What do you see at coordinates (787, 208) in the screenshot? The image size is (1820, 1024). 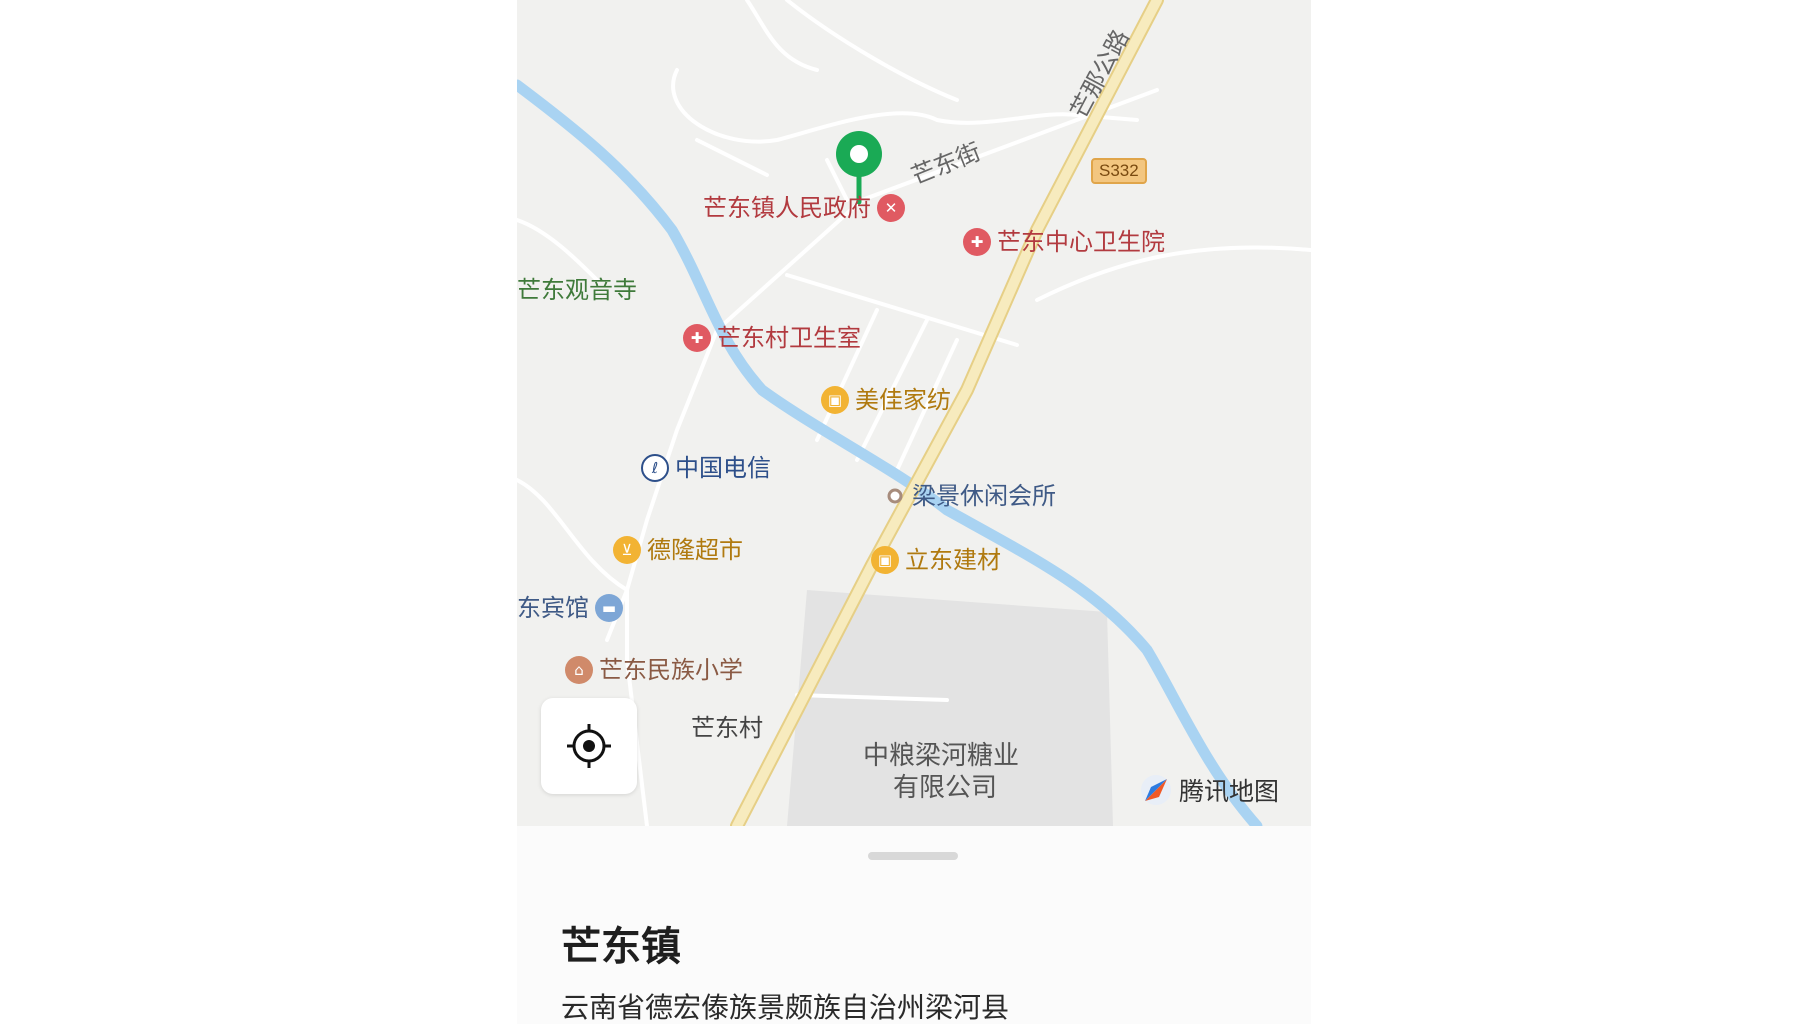 I see `poi-gov-label: 芒东镇人民政府` at bounding box center [787, 208].